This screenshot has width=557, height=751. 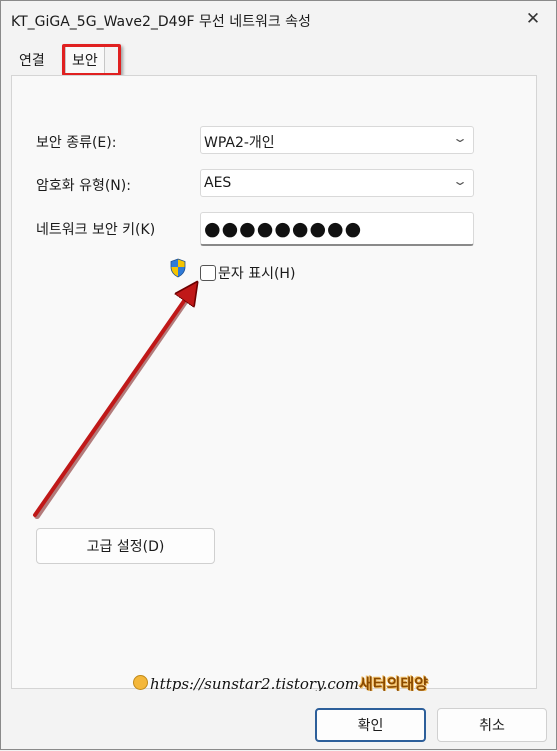 I want to click on smiley-icon, so click(x=140, y=682).